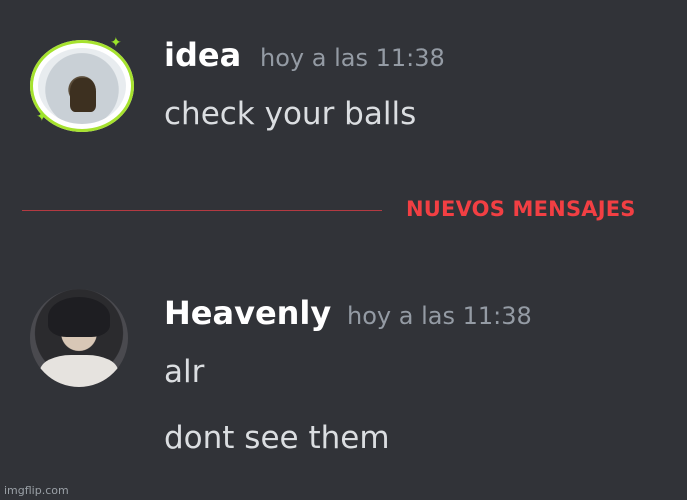 The image size is (687, 500). What do you see at coordinates (277, 438) in the screenshot?
I see `message-text: dont see them` at bounding box center [277, 438].